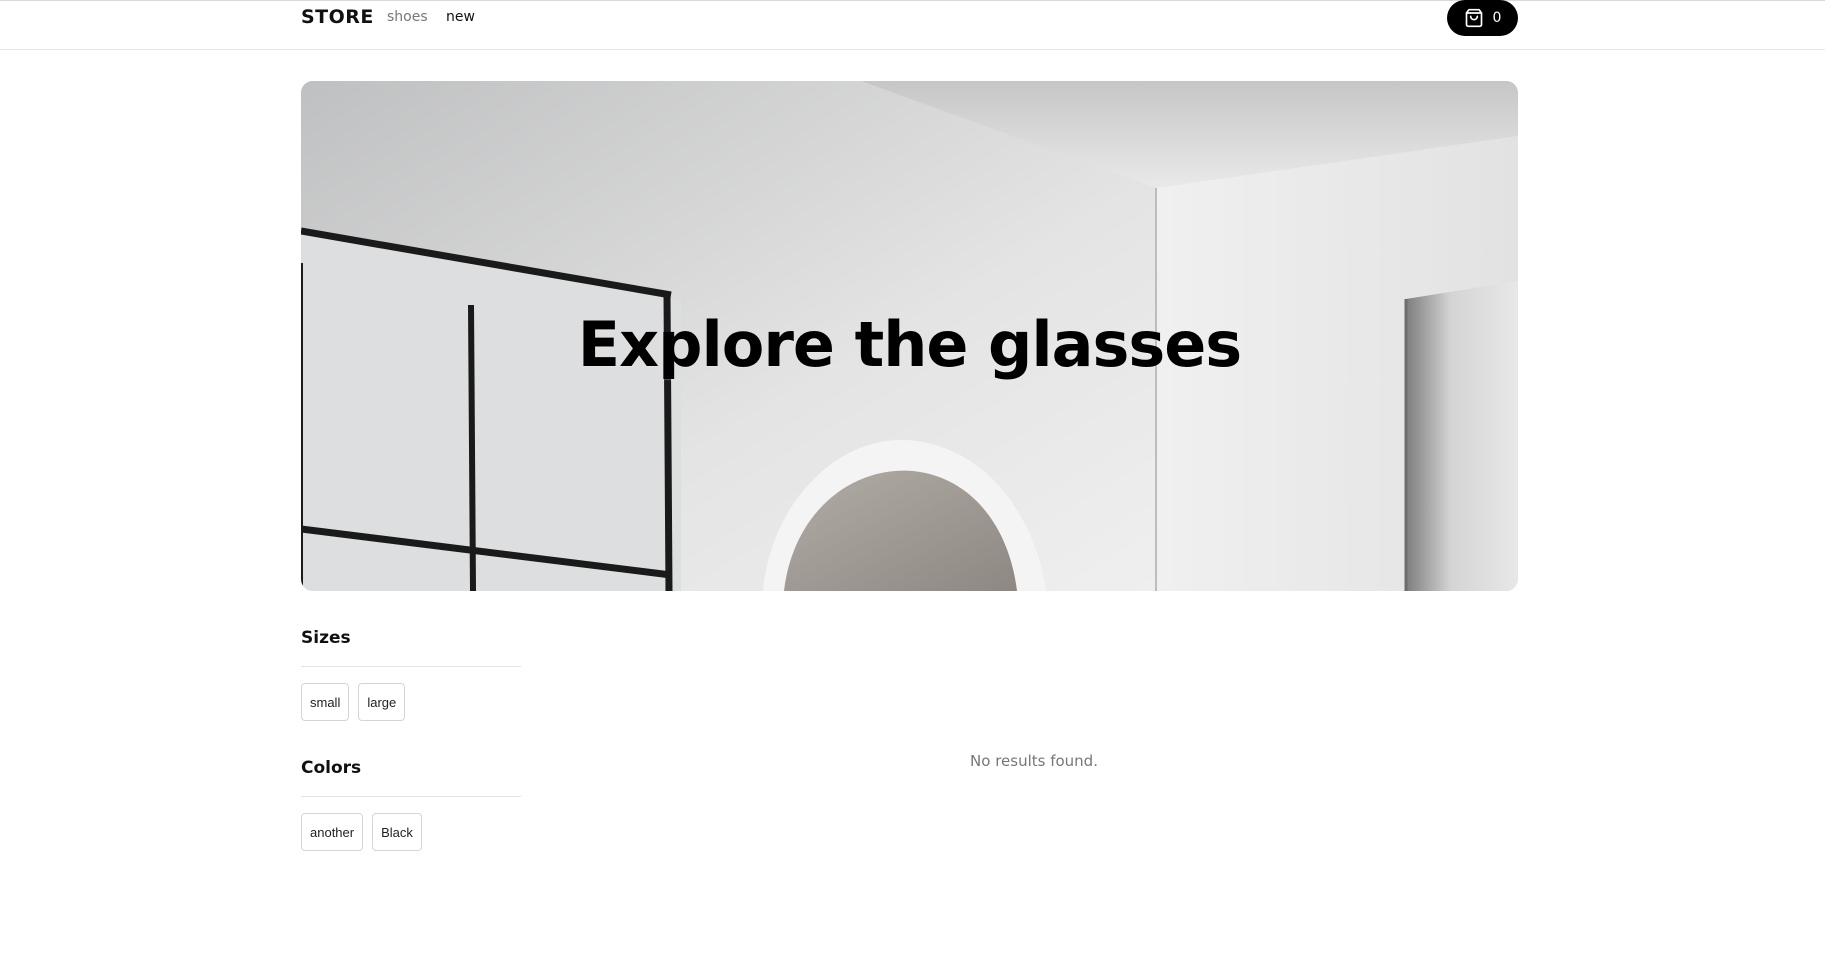 This screenshot has height=966, width=1825. Describe the element at coordinates (1474, 18) in the screenshot. I see `shopping-bag-icon` at that location.